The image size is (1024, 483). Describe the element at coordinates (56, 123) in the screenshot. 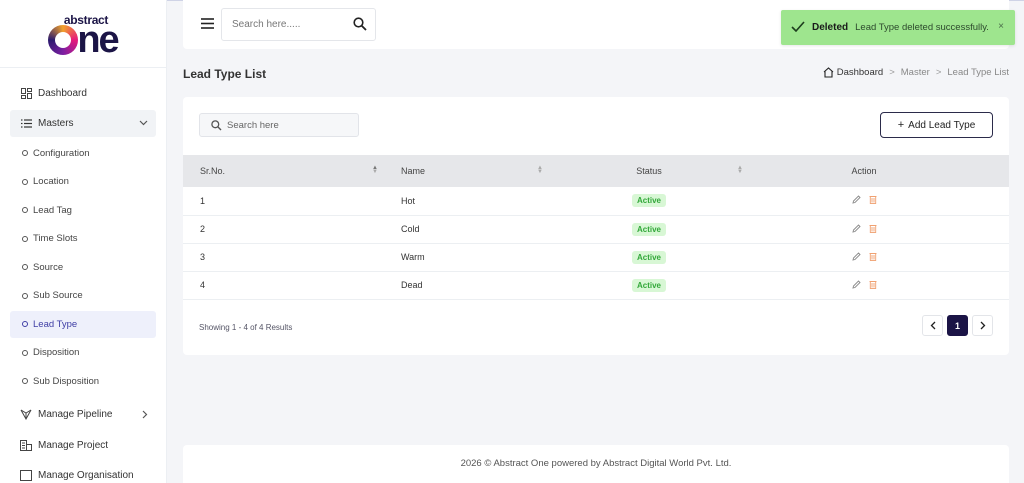

I see `sidebar-item-label: Masters` at that location.